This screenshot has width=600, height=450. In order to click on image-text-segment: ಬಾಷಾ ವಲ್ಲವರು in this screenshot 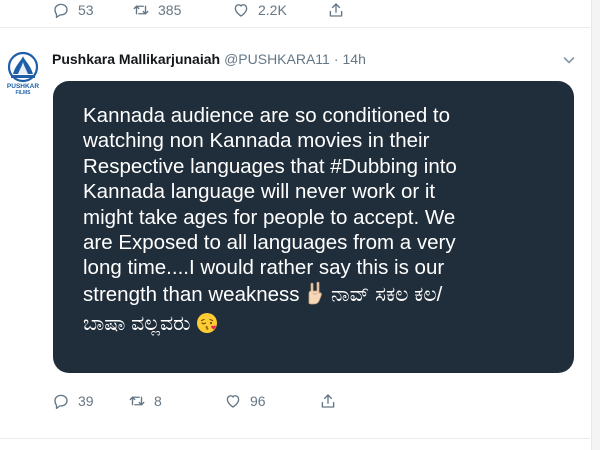, I will do `click(137, 324)`.